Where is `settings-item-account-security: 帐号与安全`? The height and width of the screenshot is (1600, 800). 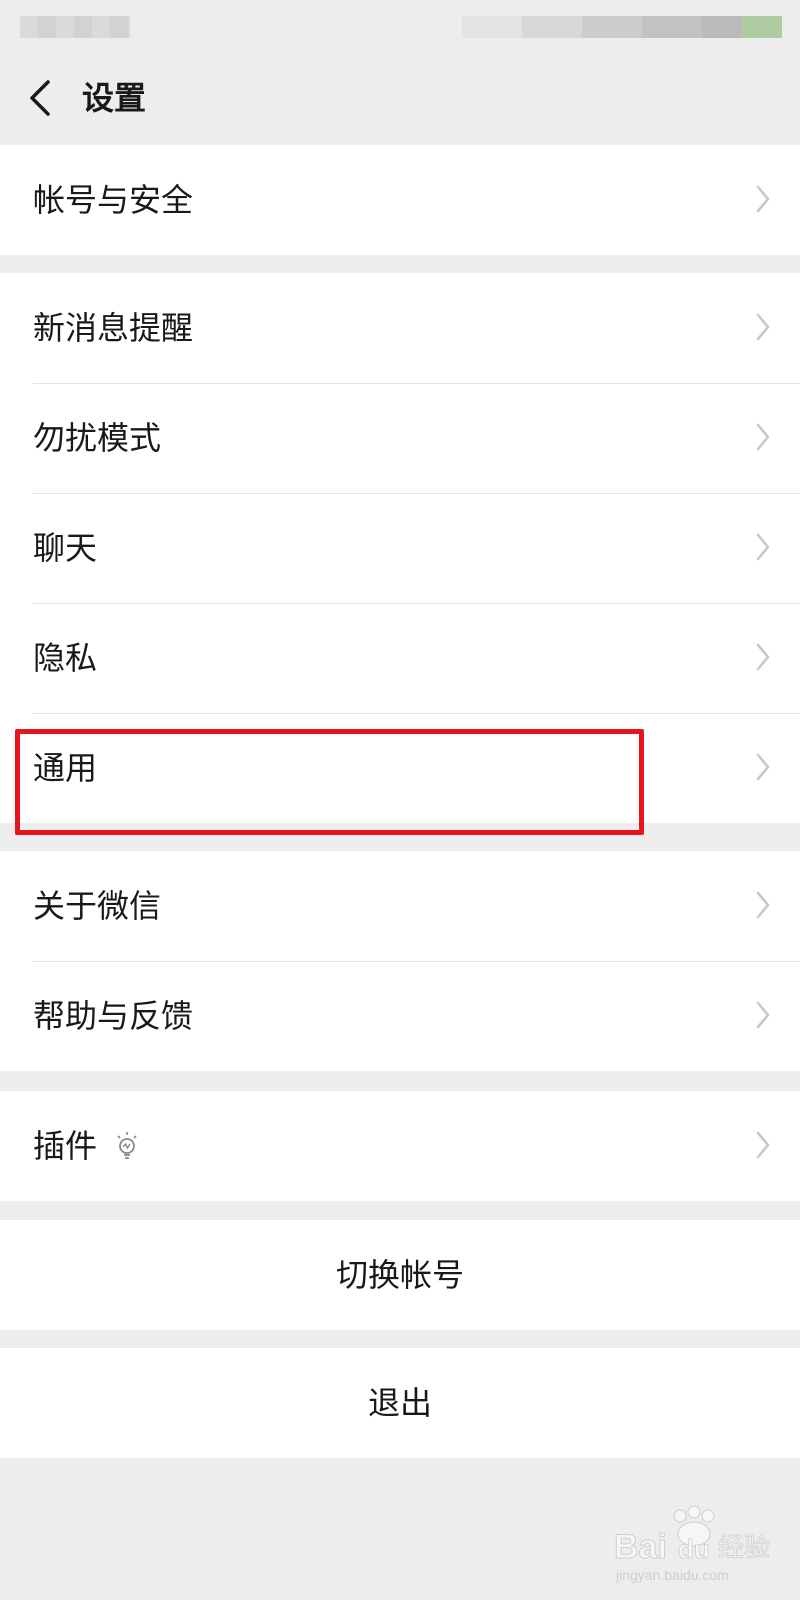
settings-item-account-security: 帐号与安全 is located at coordinates (400, 200).